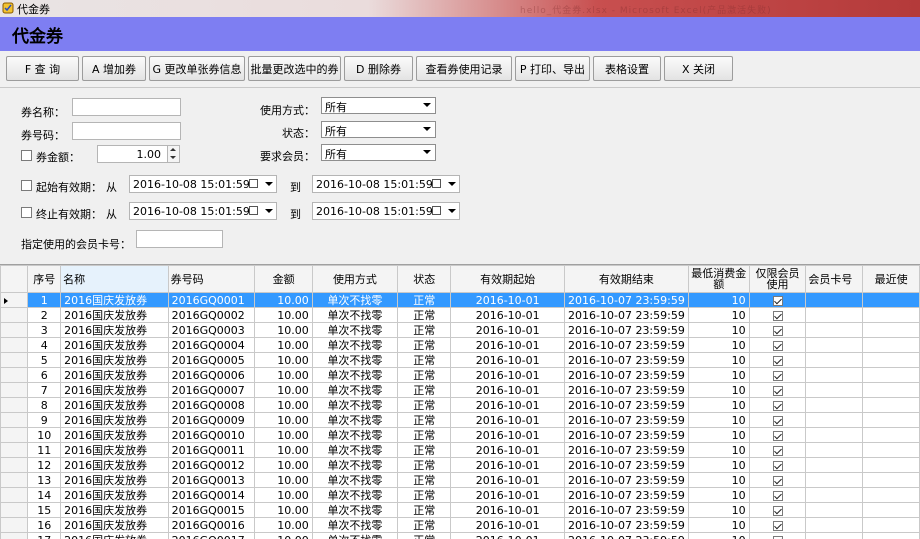 This screenshot has height=539, width=920. I want to click on table-cell: 2016GQ0011, so click(211, 450).